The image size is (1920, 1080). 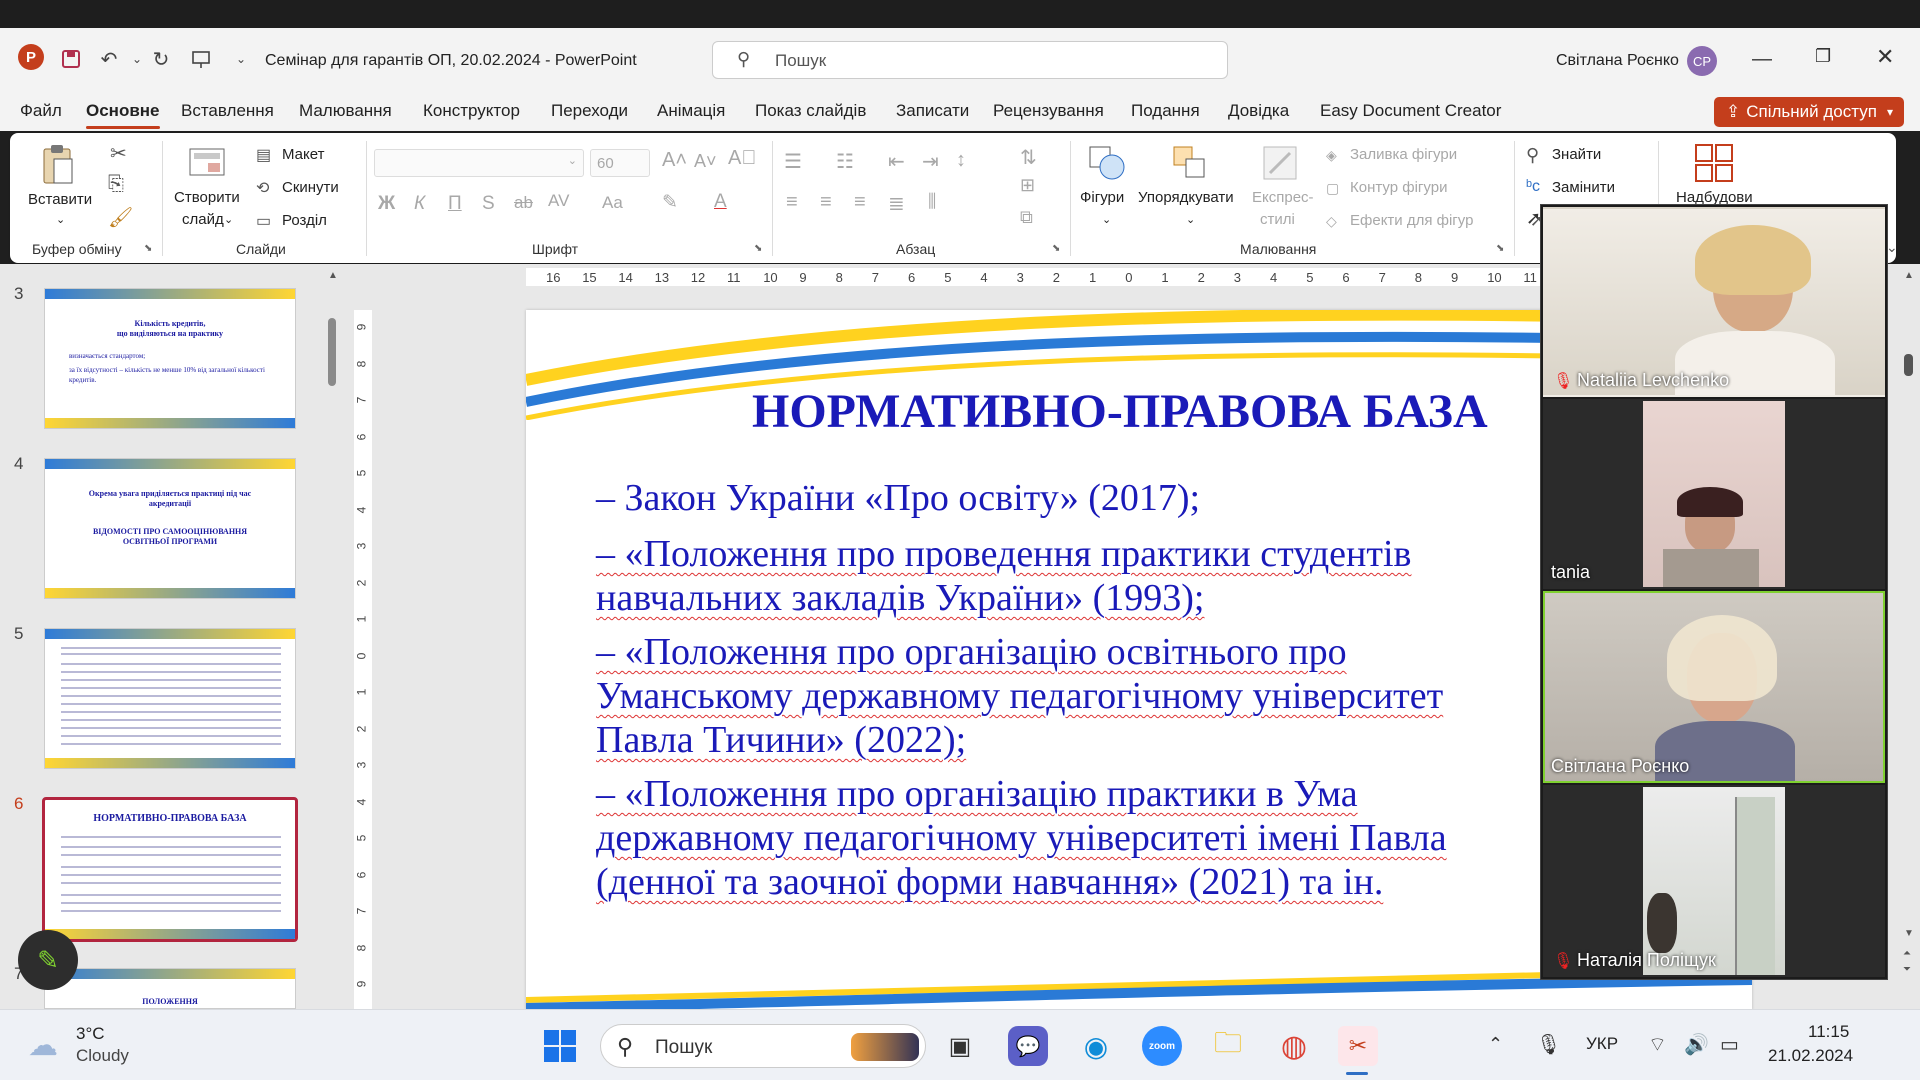 I want to click on increase-indent-icon: ⇥, so click(x=930, y=161).